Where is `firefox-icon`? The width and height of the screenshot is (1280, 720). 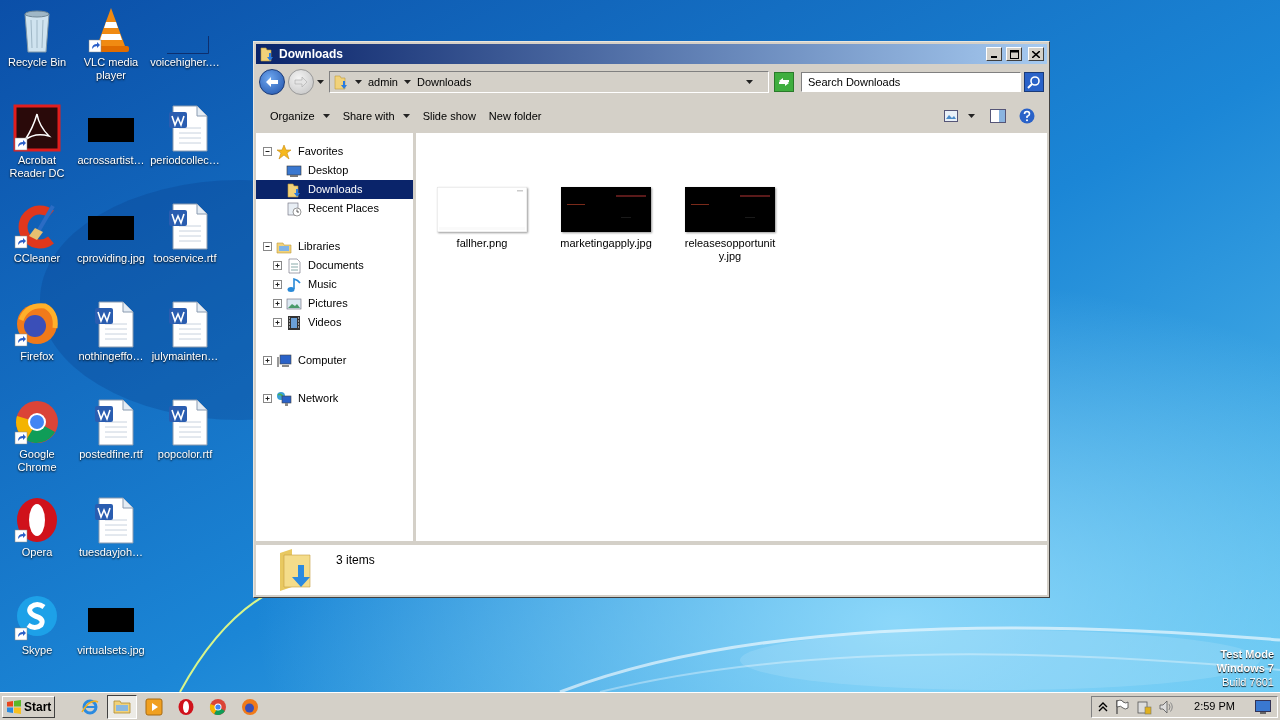
firefox-icon is located at coordinates (250, 706).